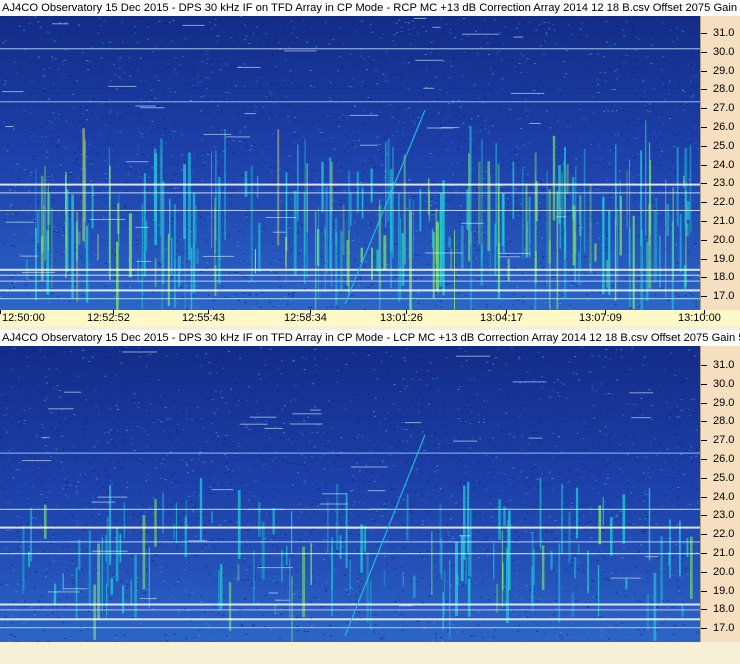 This screenshot has width=740, height=664. I want to click on time-tick-label: 13:07:09, so click(600, 318).